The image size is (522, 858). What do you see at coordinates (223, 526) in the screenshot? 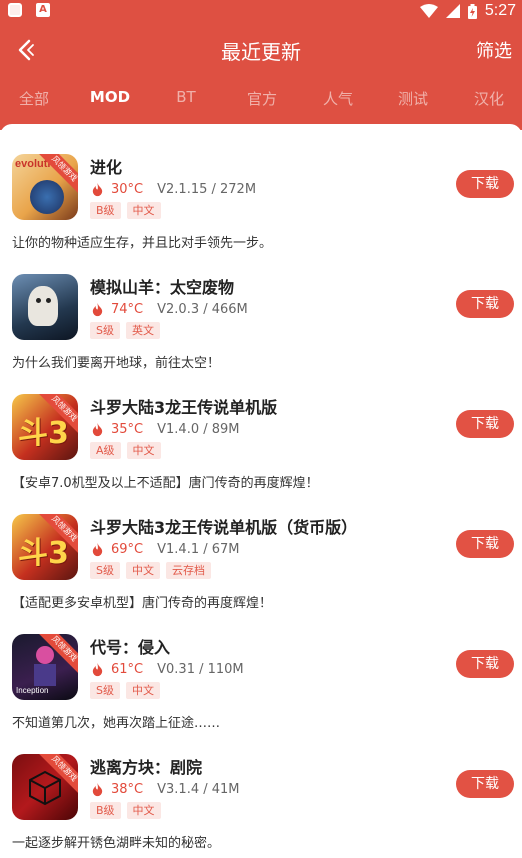
I see `game-name: 斗罗大陆3龙王传说单机版（货币版）` at bounding box center [223, 526].